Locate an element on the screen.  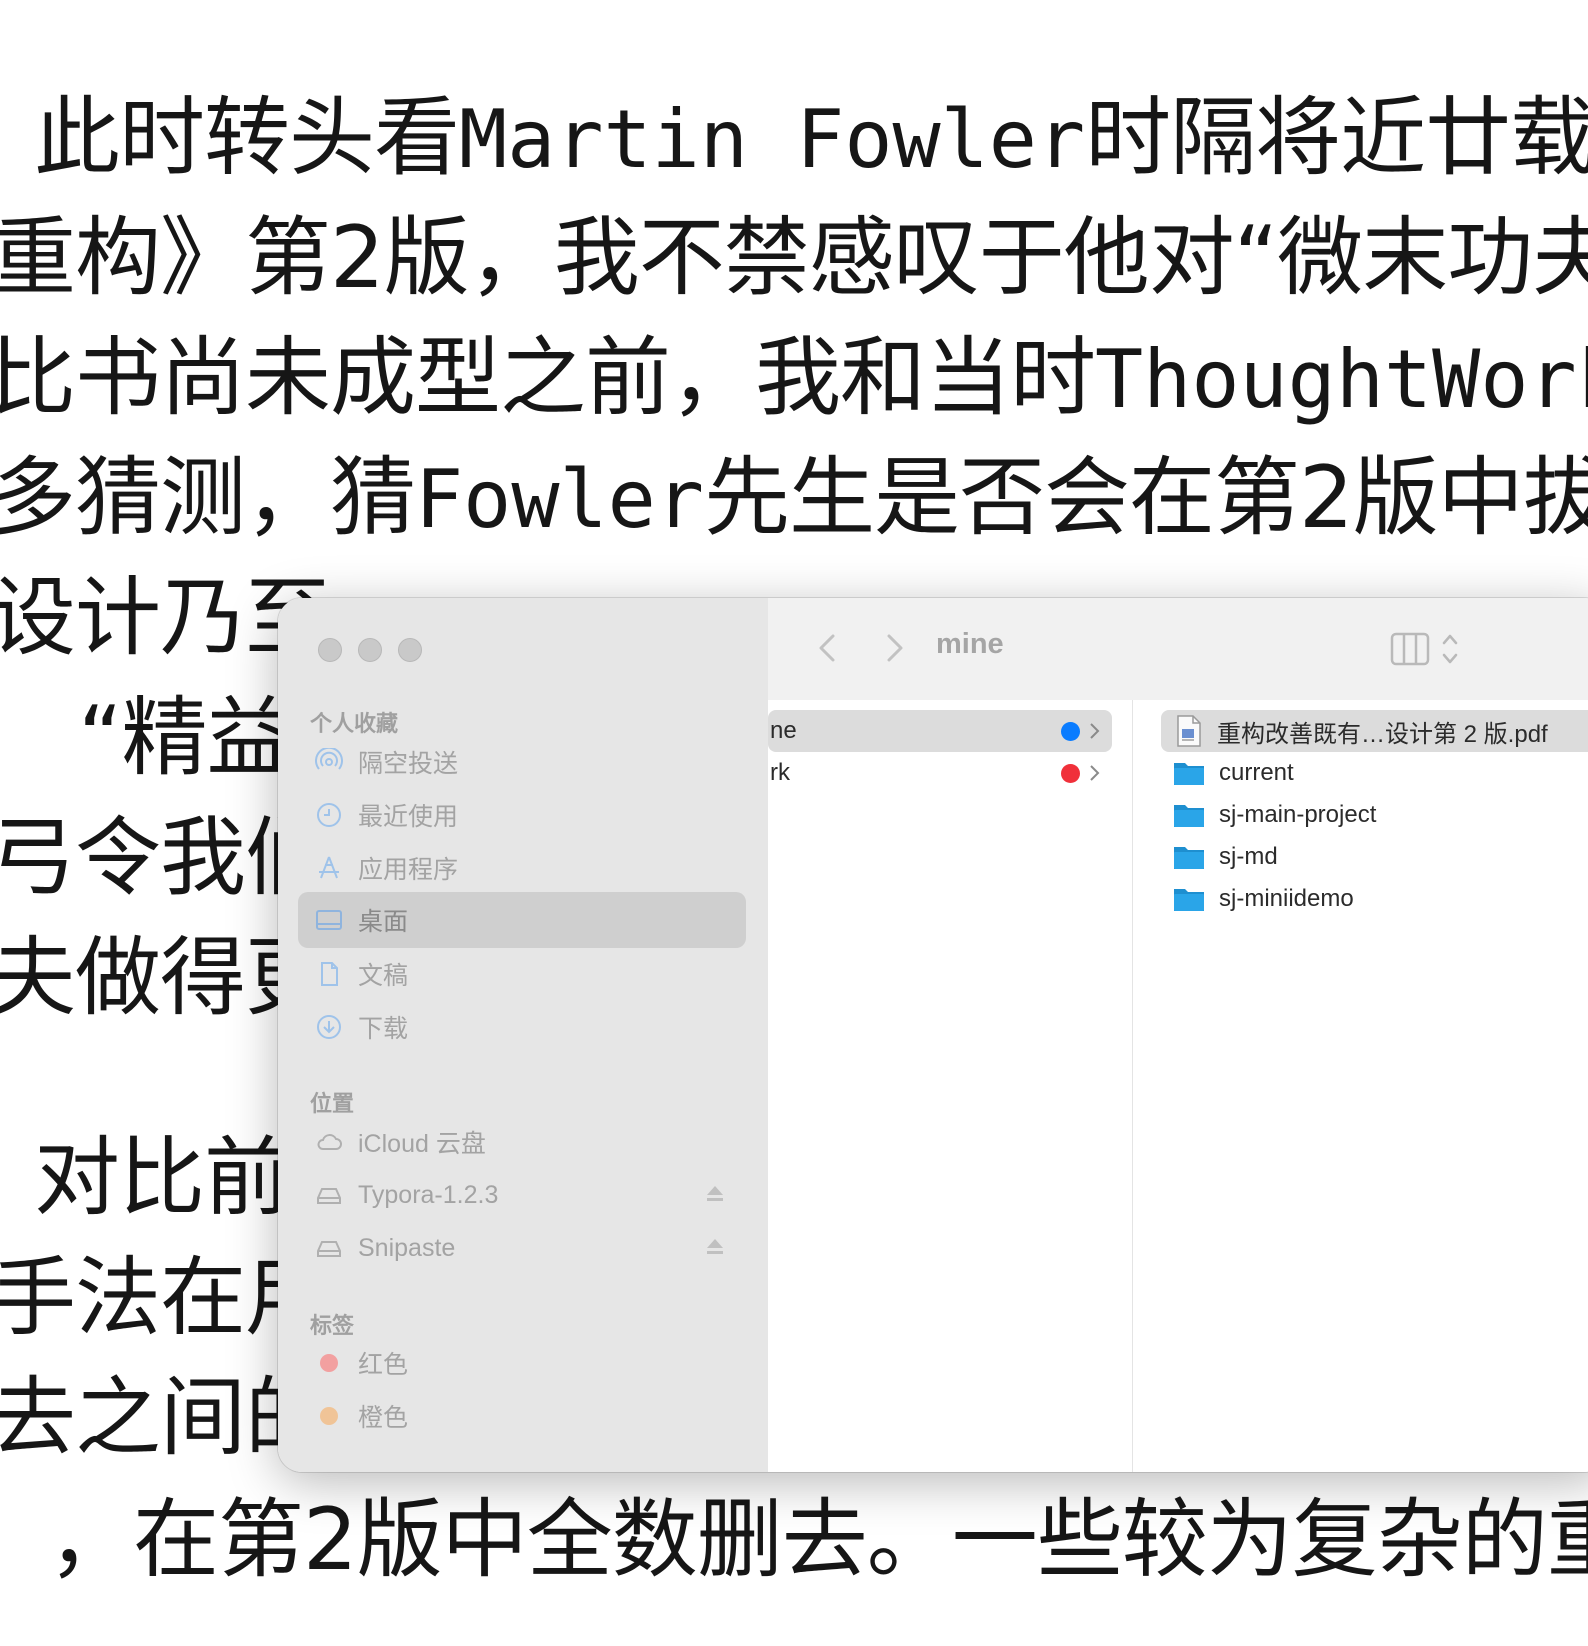
list-item-label: sj-main-project is located at coordinates (1298, 814).